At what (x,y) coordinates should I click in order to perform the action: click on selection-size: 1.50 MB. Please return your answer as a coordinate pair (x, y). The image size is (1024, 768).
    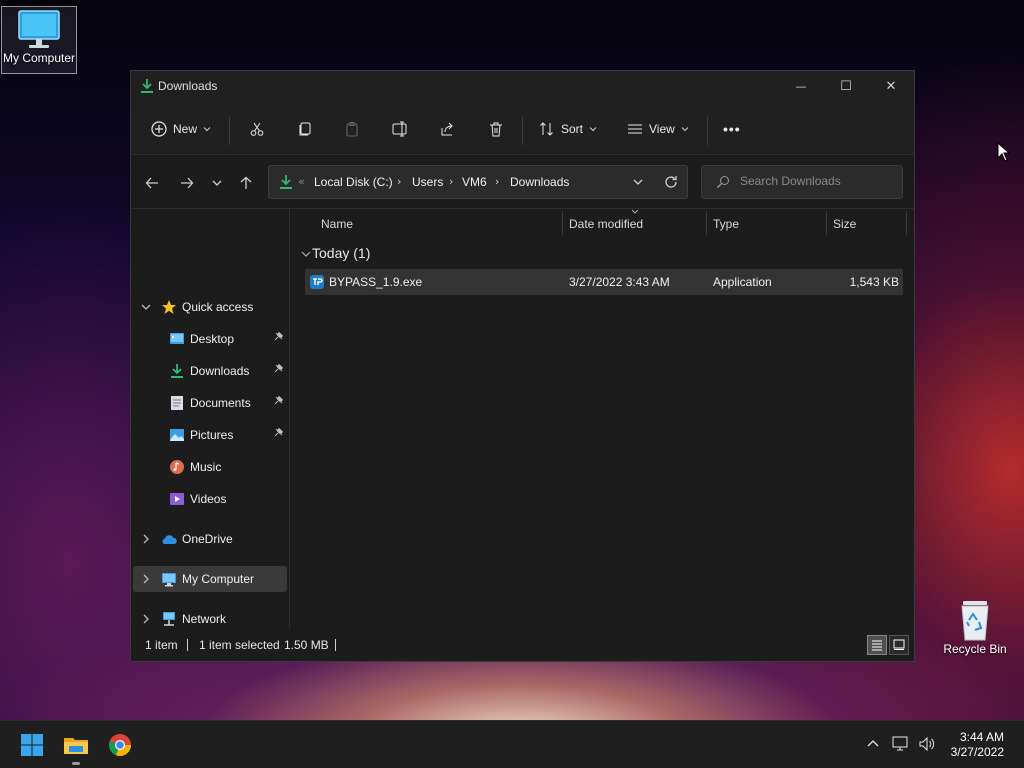
    Looking at the image, I should click on (306, 645).